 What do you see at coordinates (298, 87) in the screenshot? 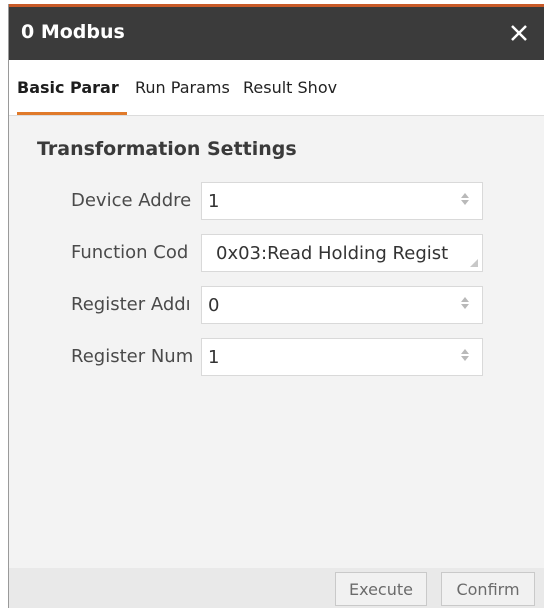
I see `tab-result-show: Result Shov` at bounding box center [298, 87].